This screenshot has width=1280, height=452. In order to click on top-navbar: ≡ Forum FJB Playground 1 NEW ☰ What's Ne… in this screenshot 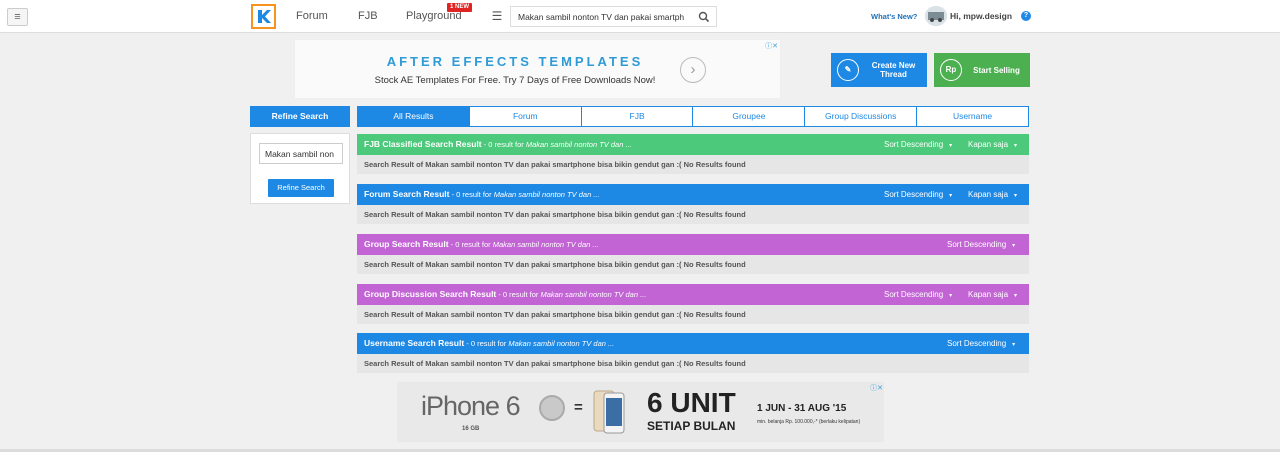, I will do `click(640, 16)`.